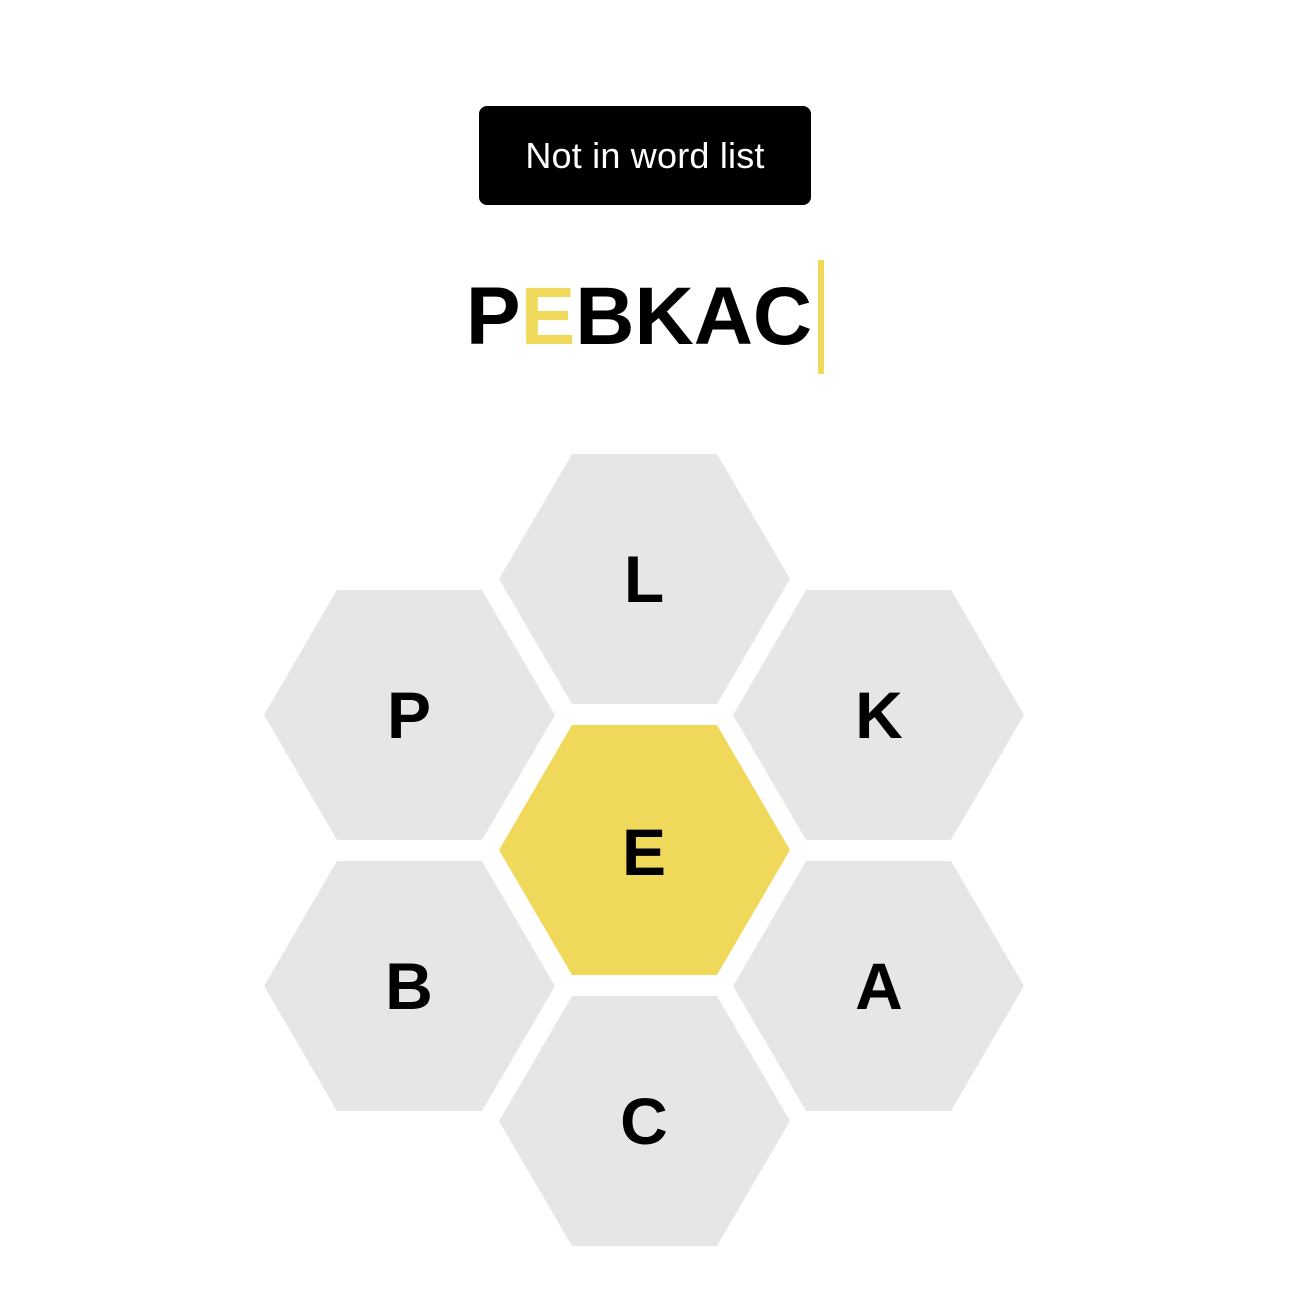  I want to click on hive-cell-lower-left: B, so click(409, 986).